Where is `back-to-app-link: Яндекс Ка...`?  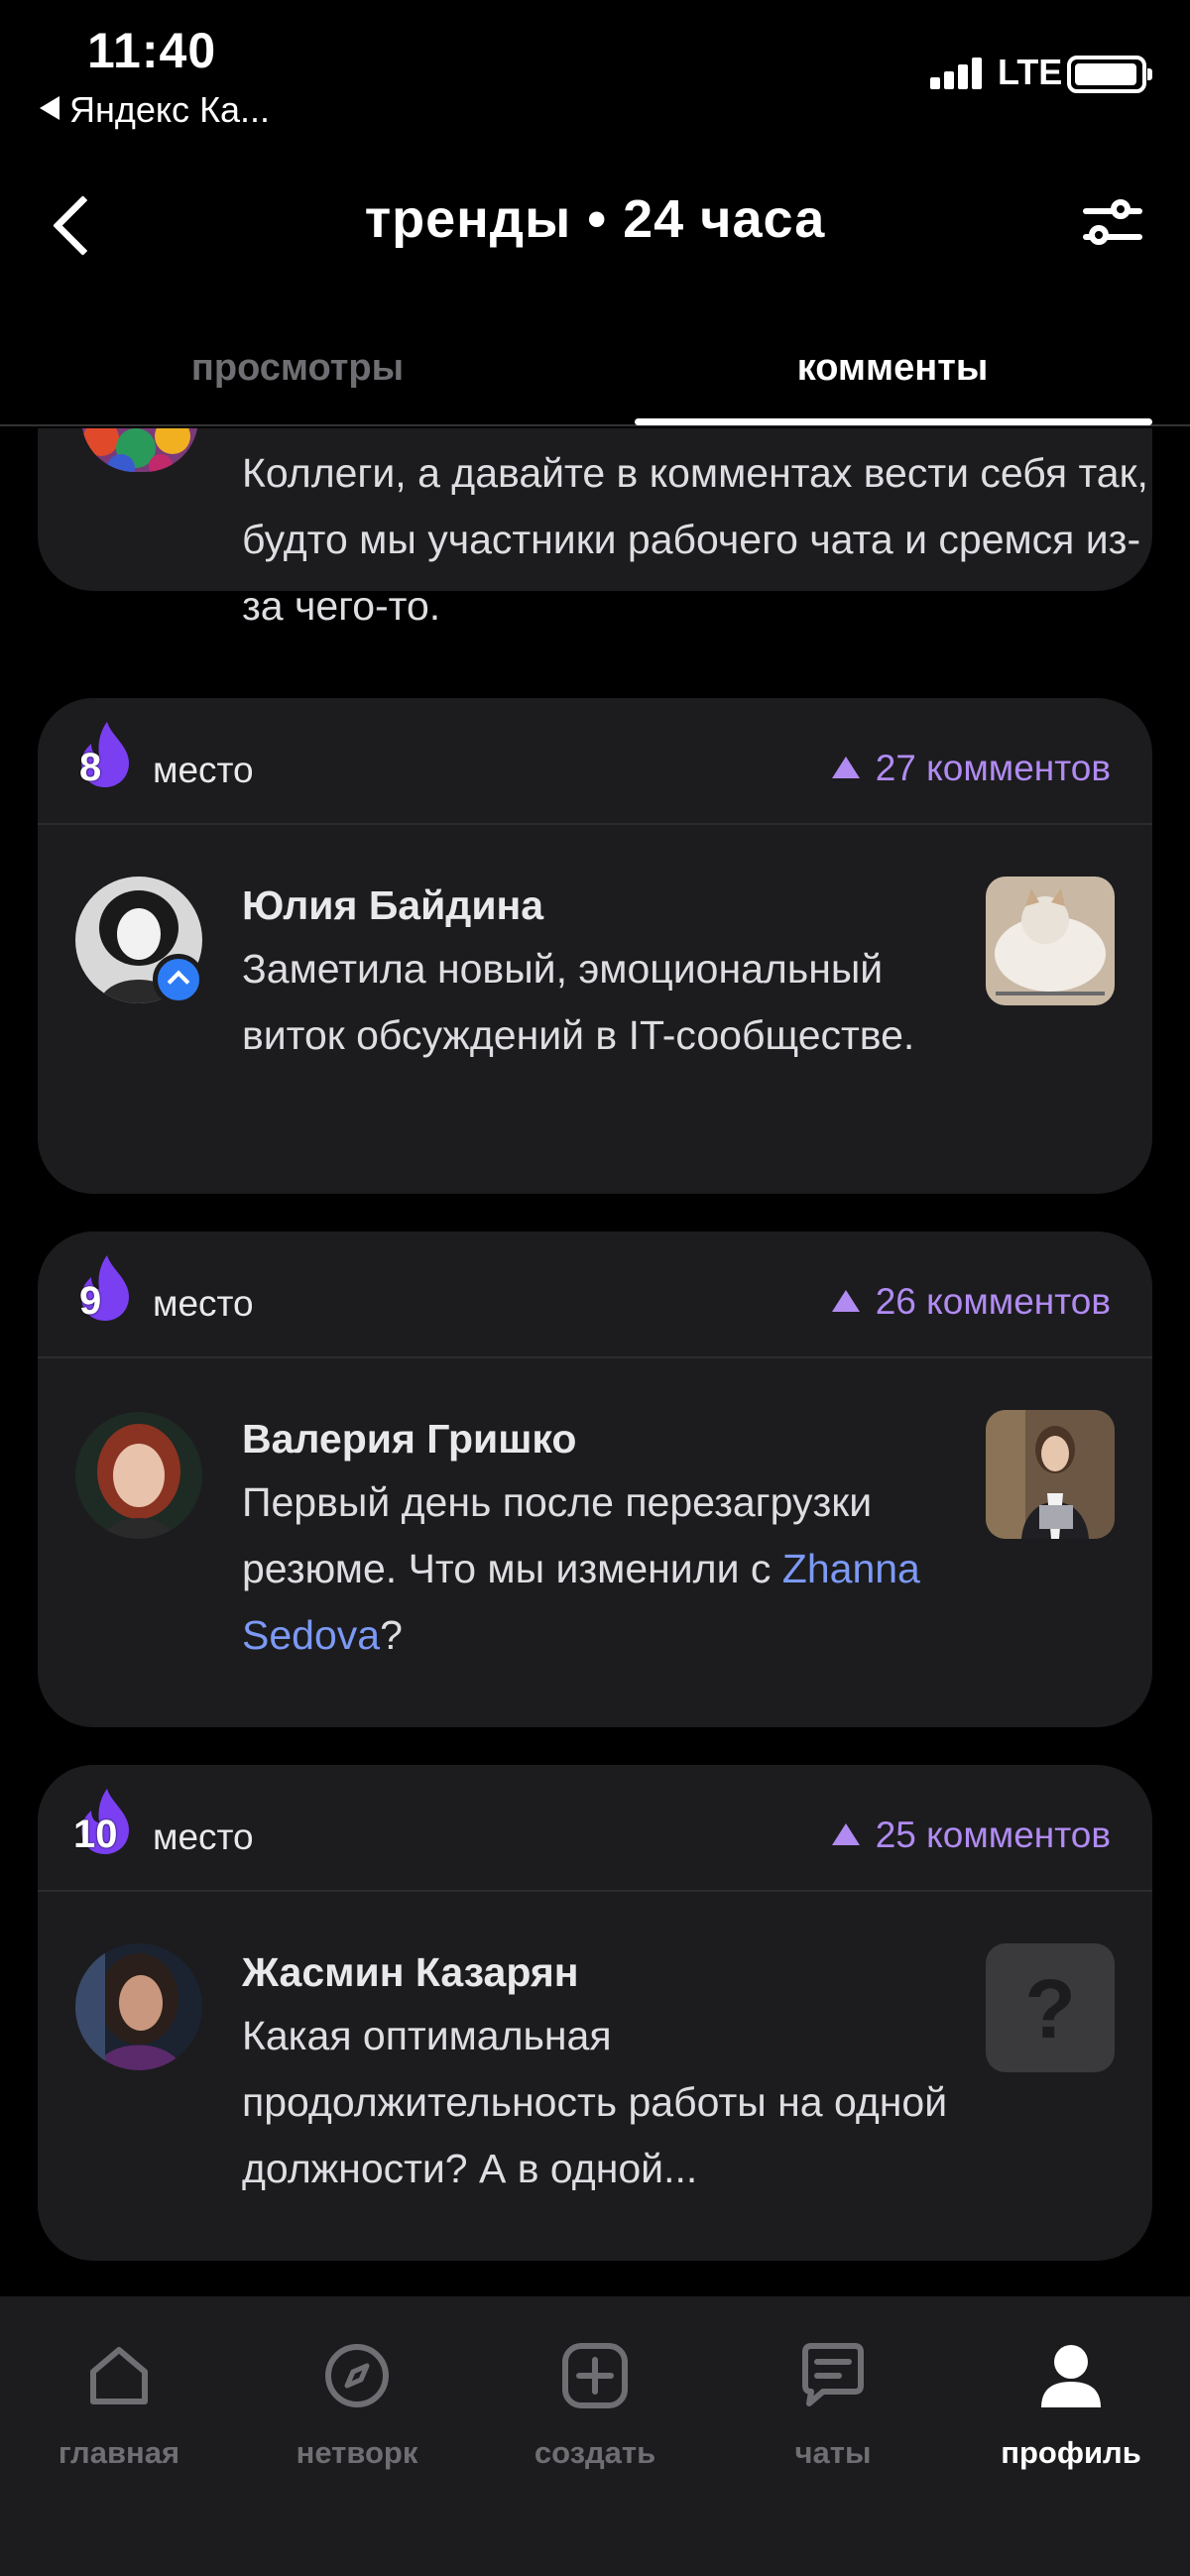 back-to-app-link: Яндекс Ка... is located at coordinates (155, 110).